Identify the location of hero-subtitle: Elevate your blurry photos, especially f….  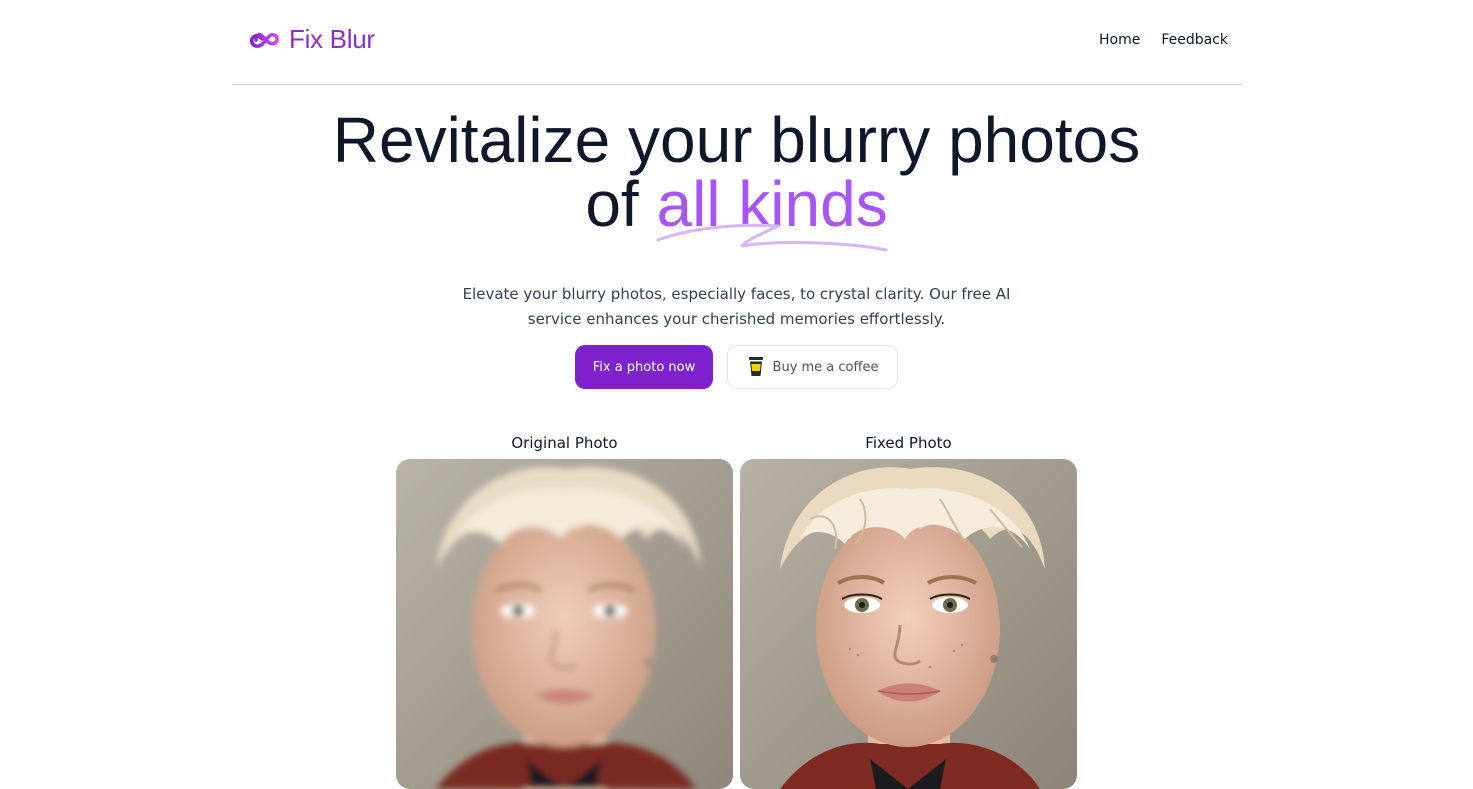
(736, 307).